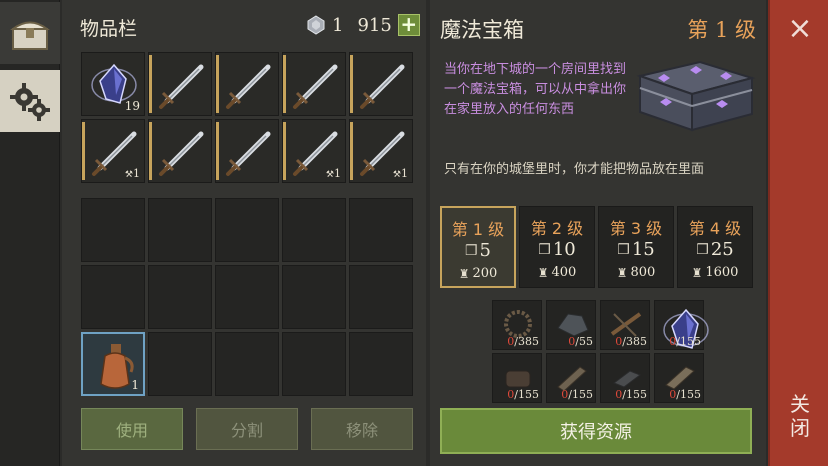  What do you see at coordinates (132, 429) in the screenshot?
I see `use-button: 使用` at bounding box center [132, 429].